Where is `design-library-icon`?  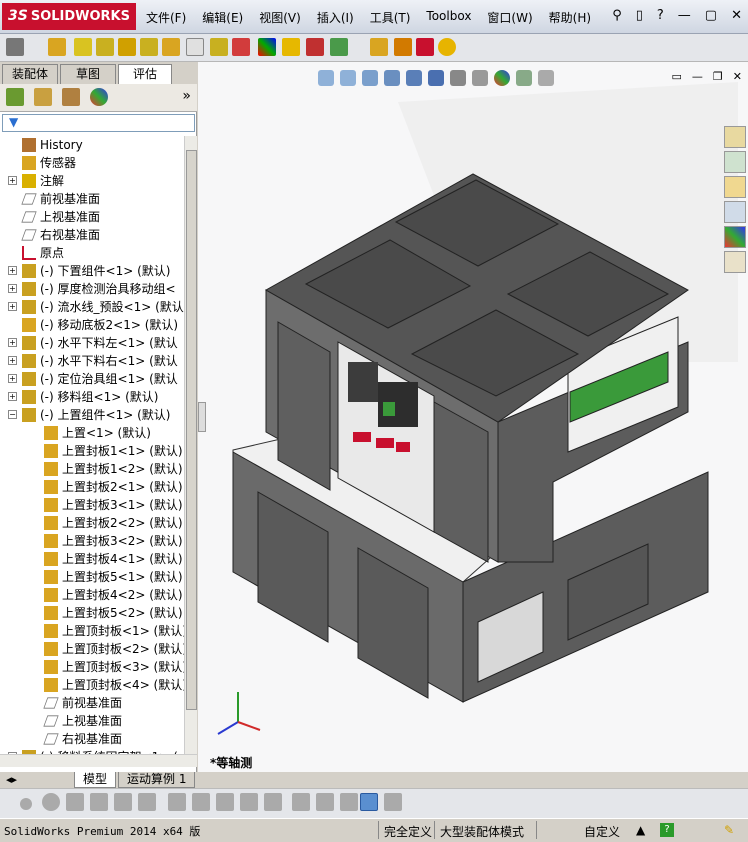
design-library-icon is located at coordinates (735, 162).